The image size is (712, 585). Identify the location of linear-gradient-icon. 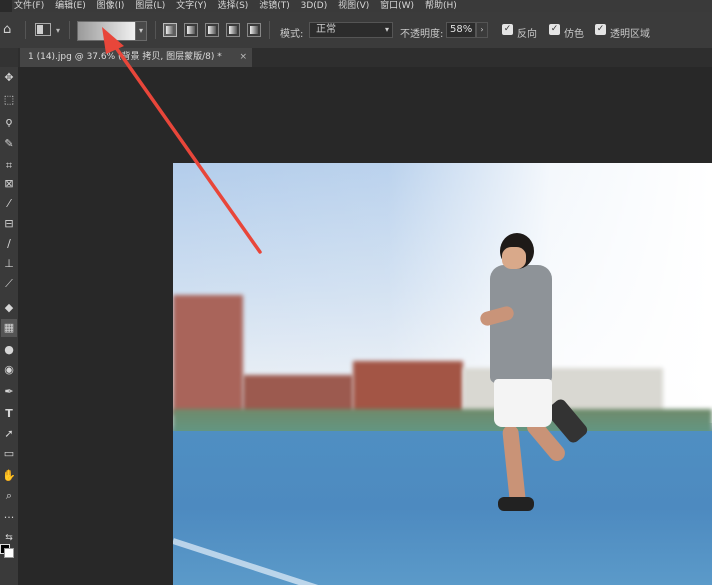
(170, 30).